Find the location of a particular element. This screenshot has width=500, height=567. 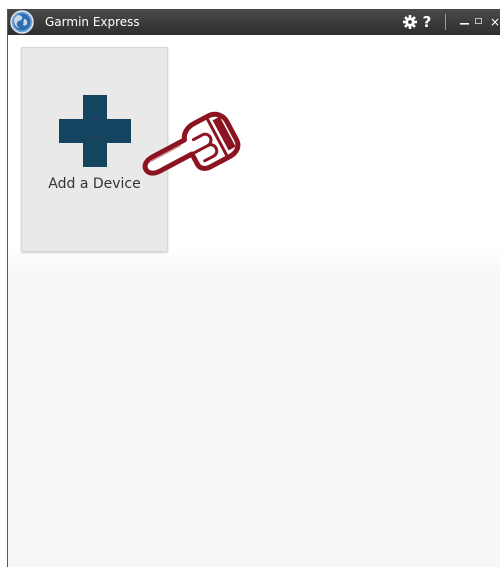

garmin-express-logo-icon is located at coordinates (22, 22).